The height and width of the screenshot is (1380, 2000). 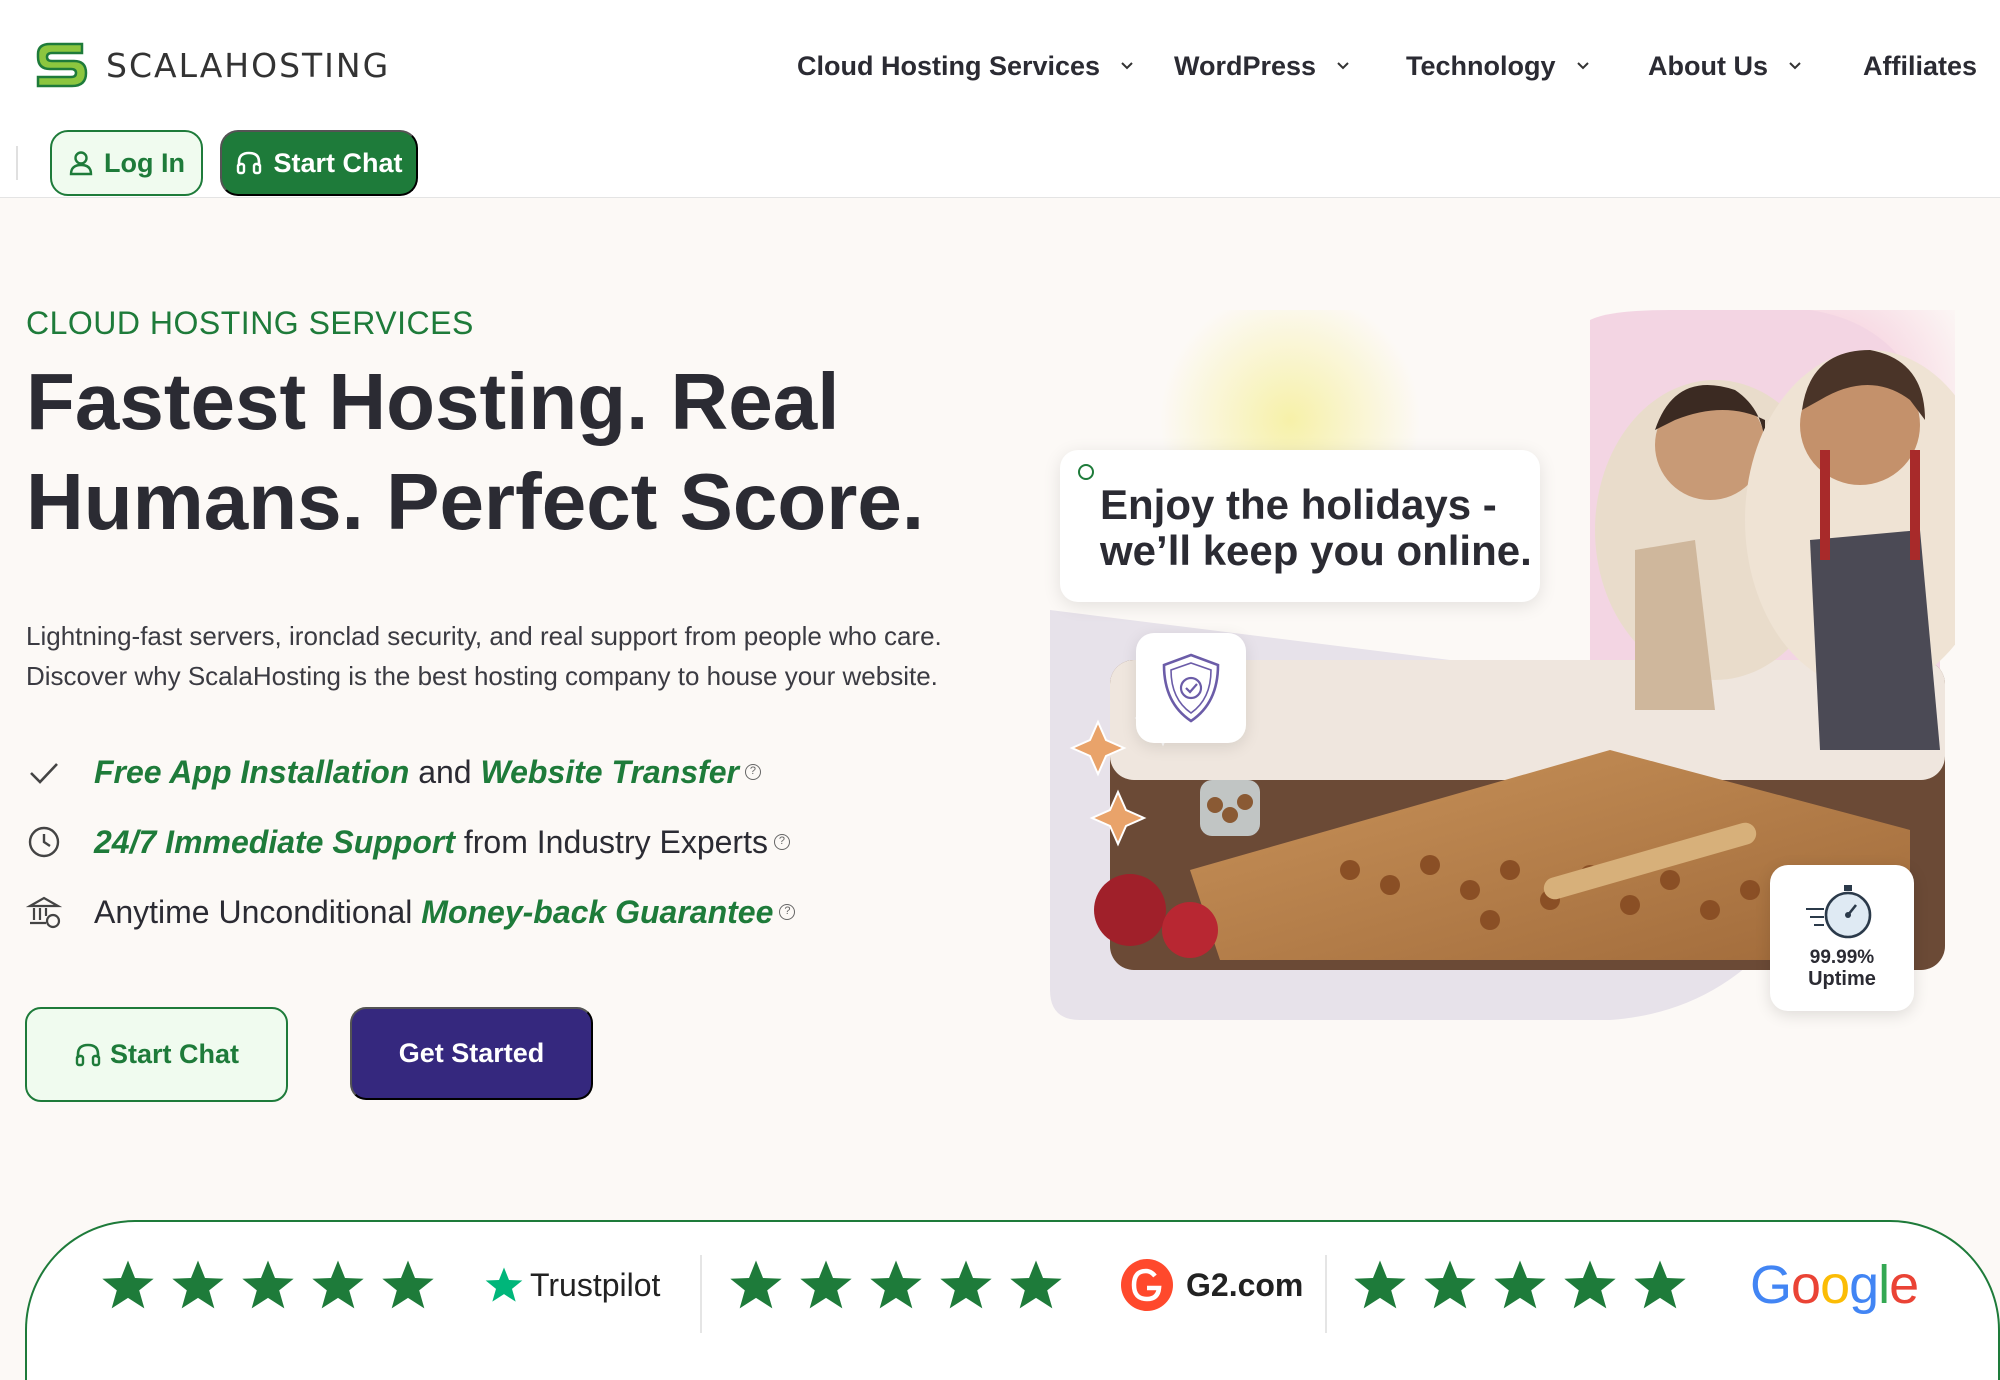 I want to click on feature-highlight: Website Transfer, so click(x=609, y=771).